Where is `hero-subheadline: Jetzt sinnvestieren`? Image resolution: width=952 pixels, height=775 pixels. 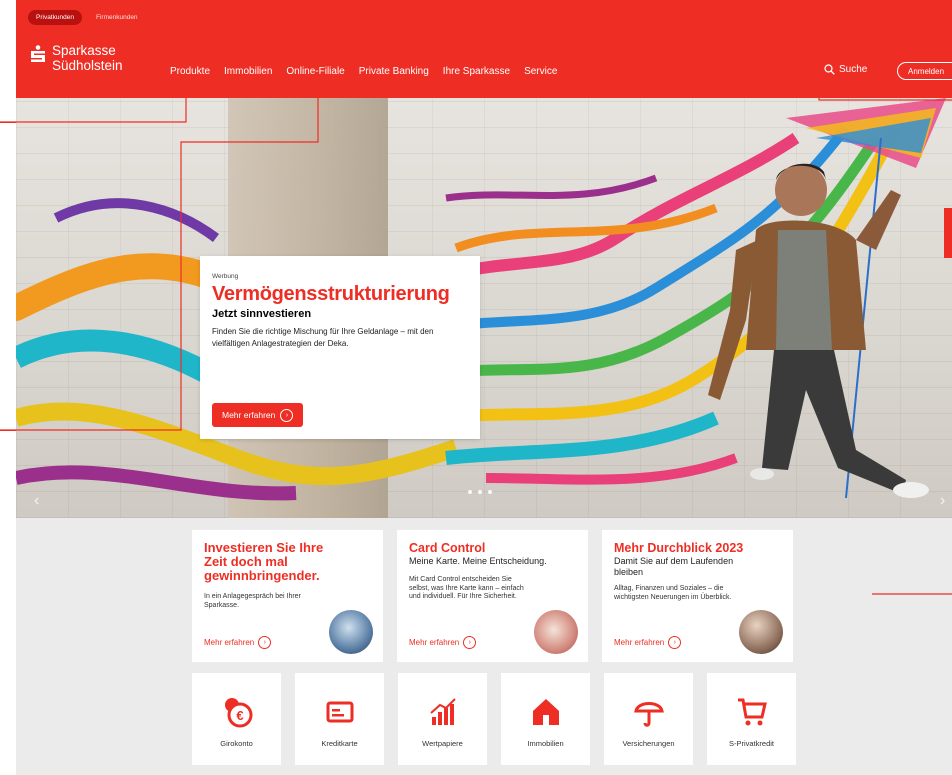 hero-subheadline: Jetzt sinnvestieren is located at coordinates (262, 314).